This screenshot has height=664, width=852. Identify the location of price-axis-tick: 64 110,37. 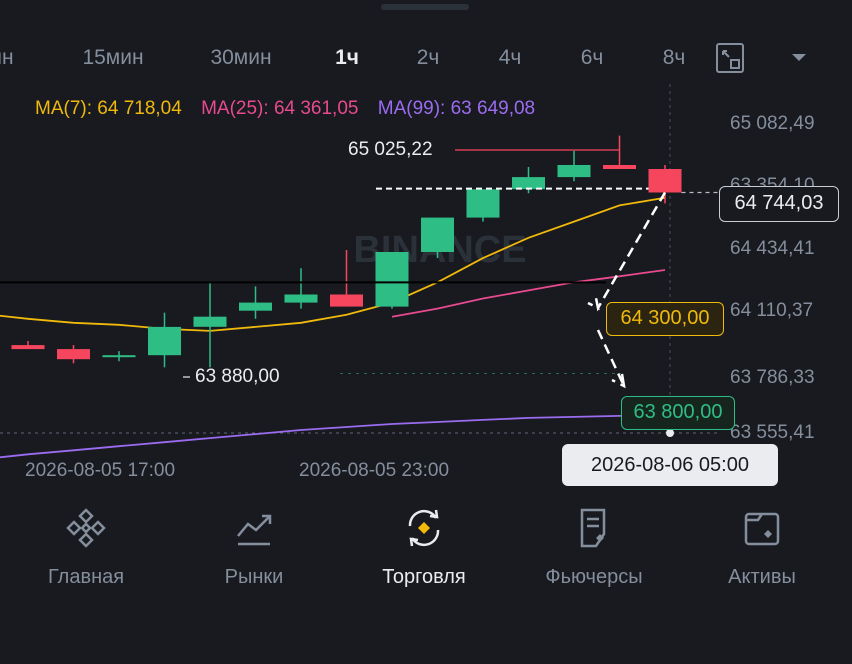
(772, 310).